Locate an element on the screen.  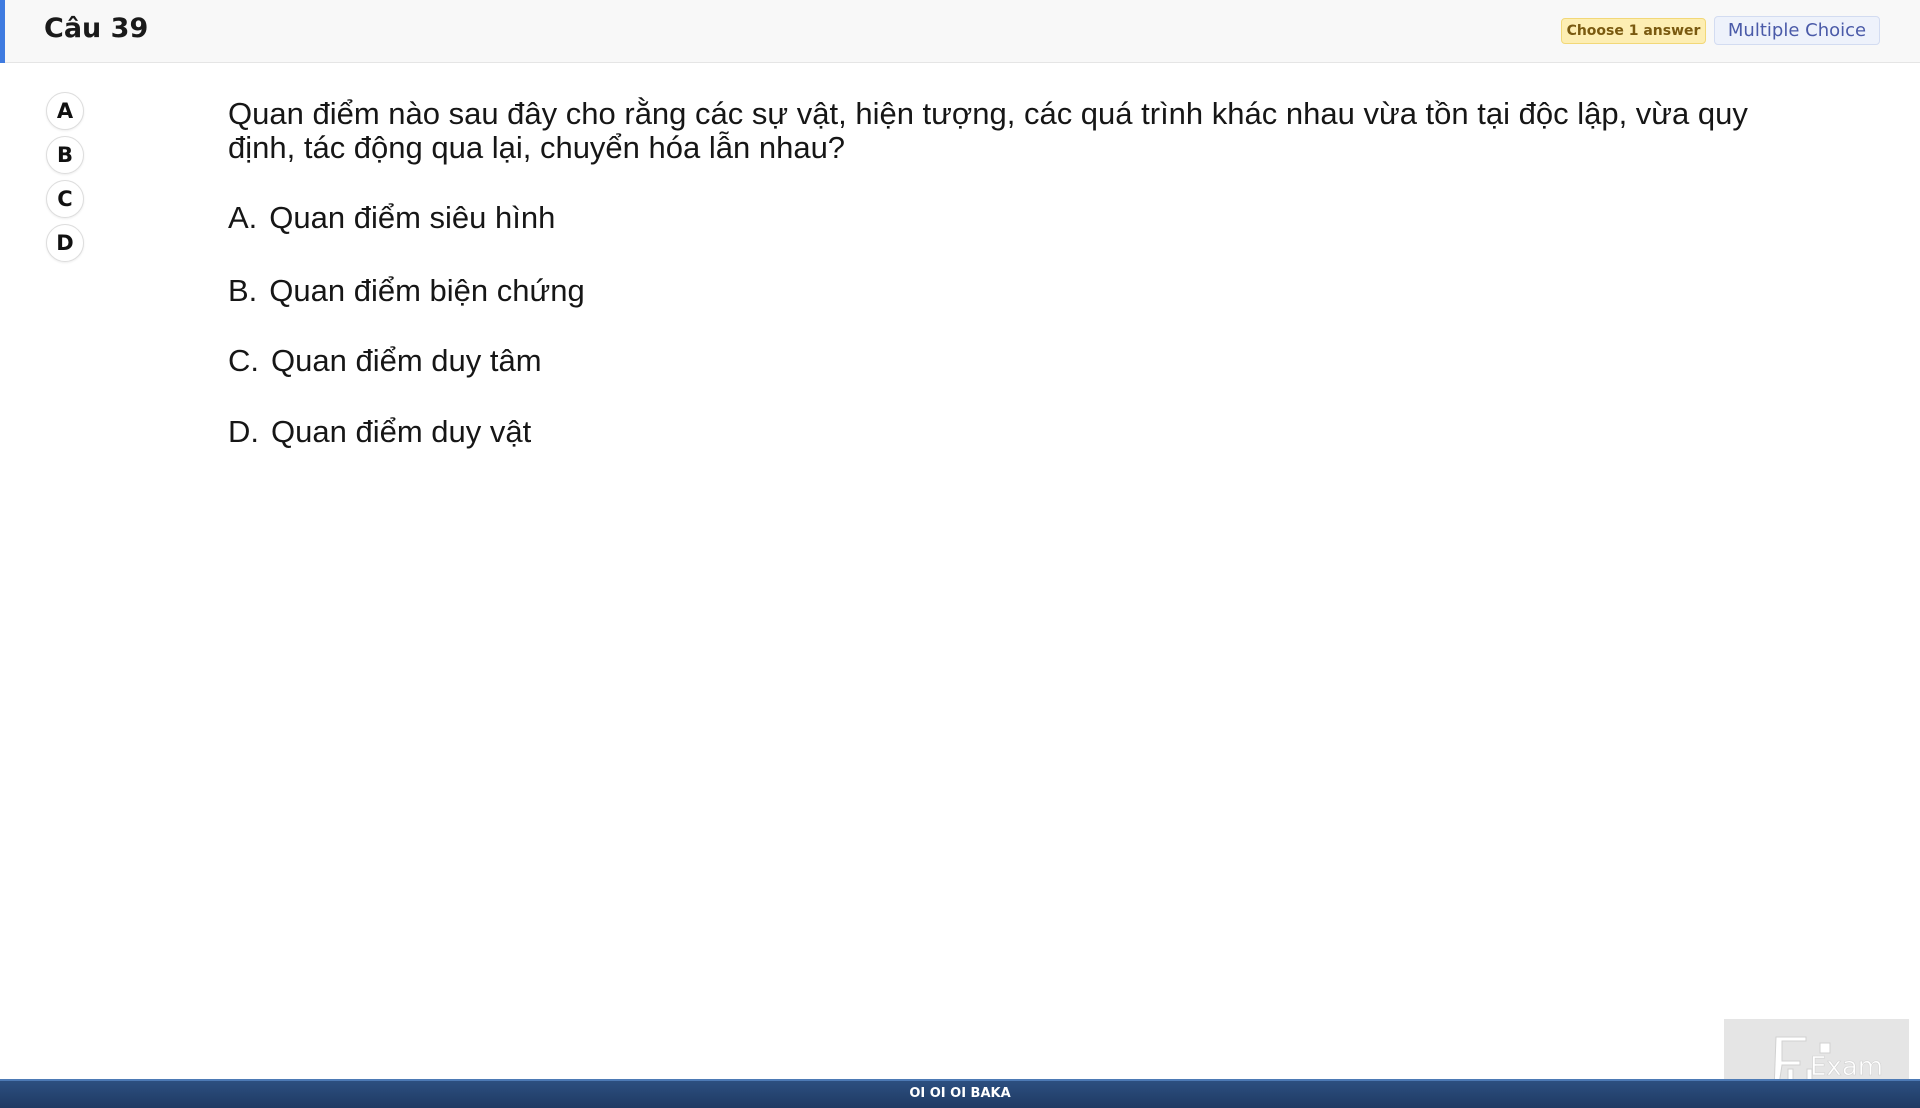
logo-text: Exam is located at coordinates (1846, 1067).